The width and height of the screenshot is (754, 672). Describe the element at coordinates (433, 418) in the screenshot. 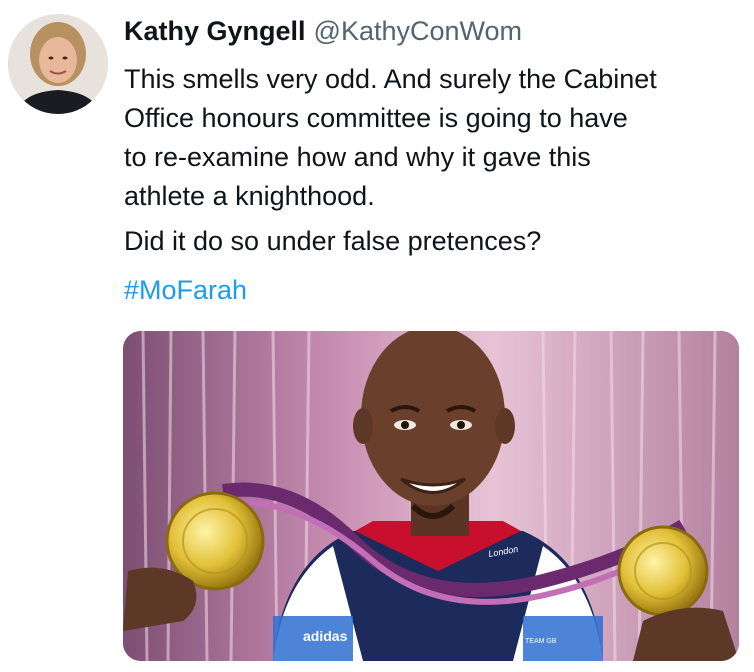

I see `athlete-head` at that location.